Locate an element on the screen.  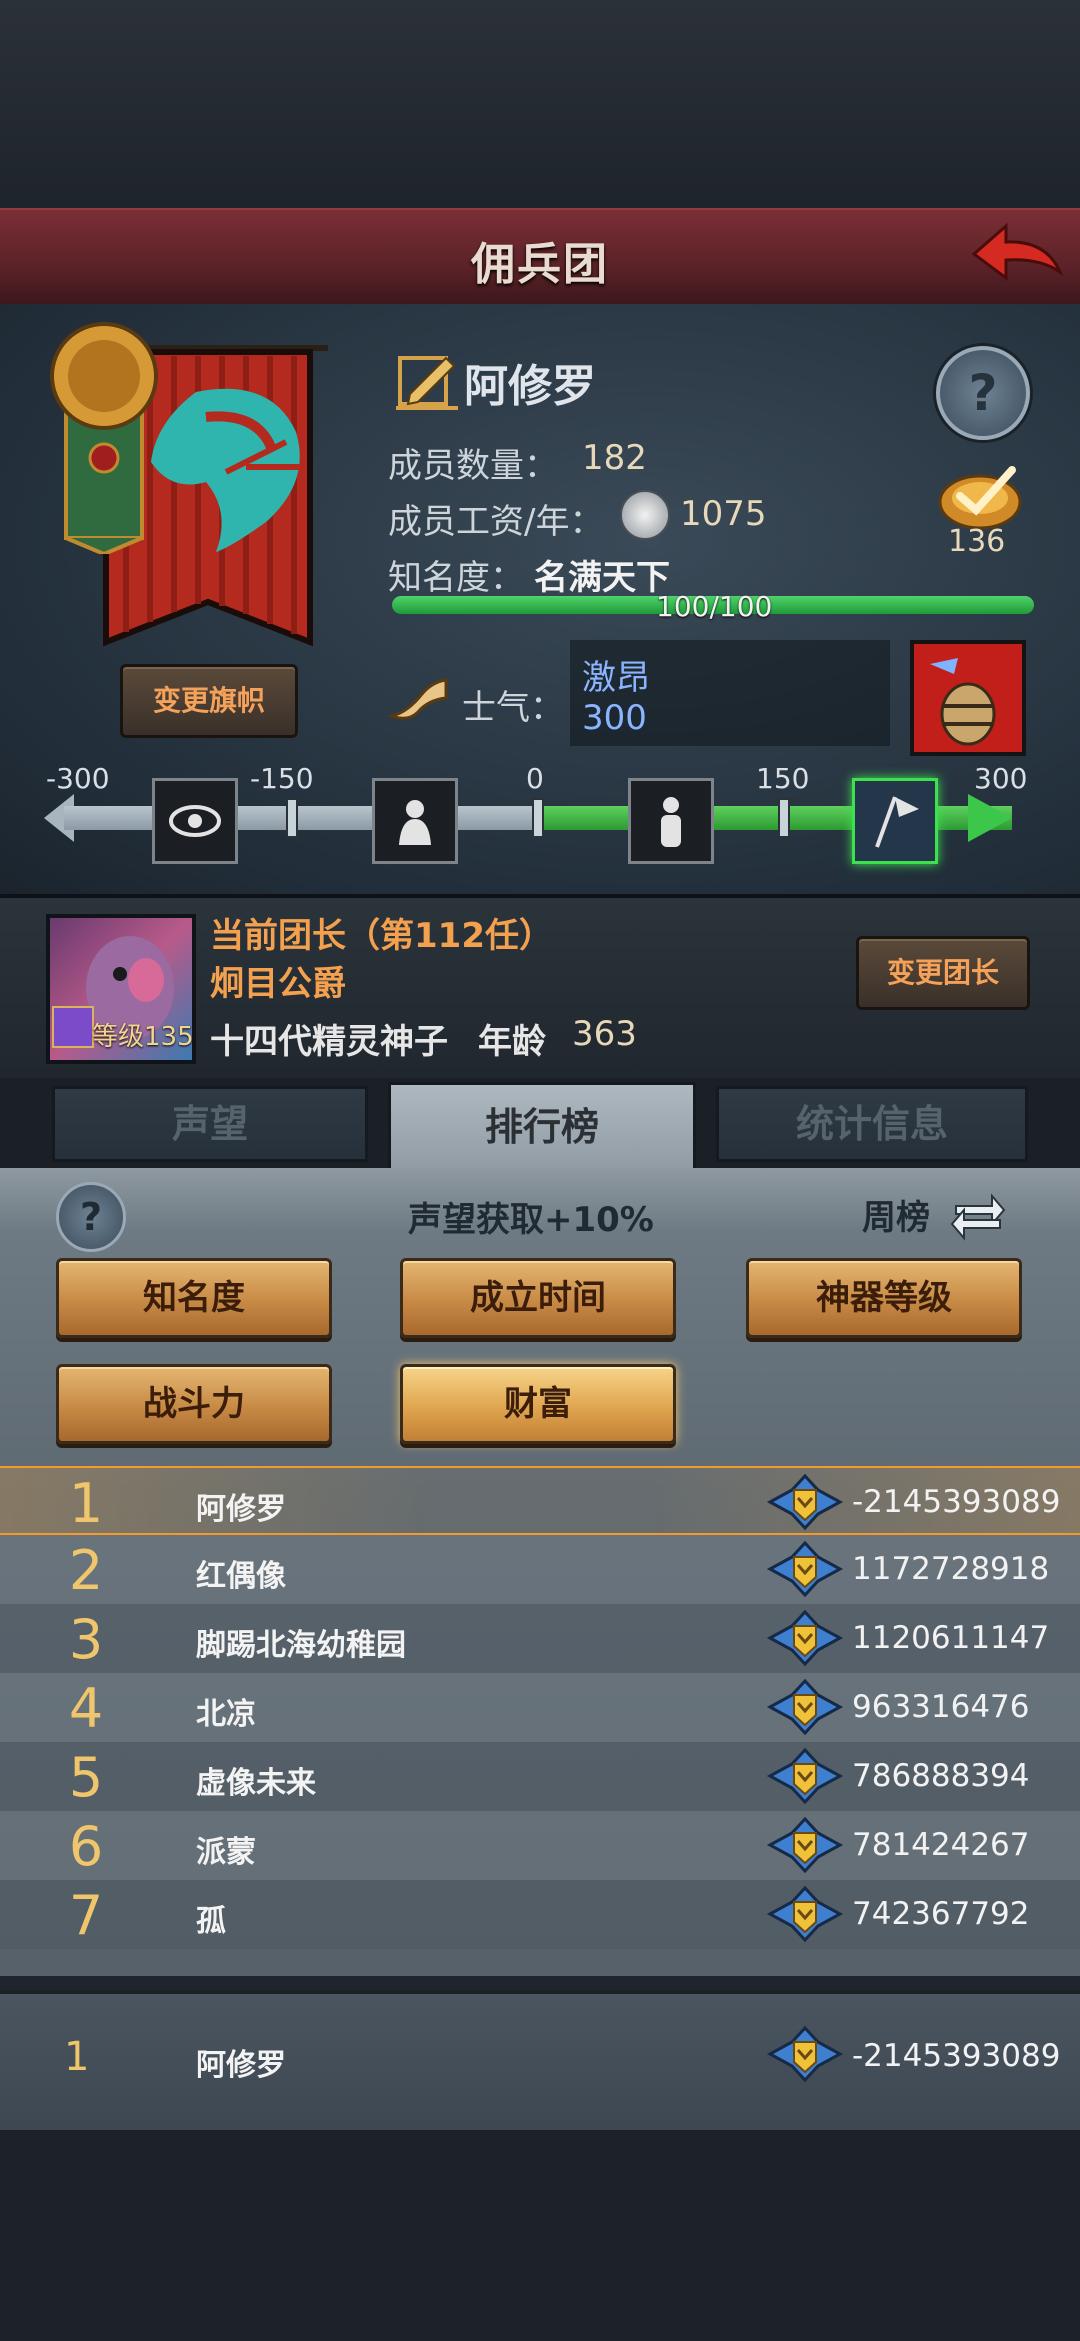
rank-number: 2 is located at coordinates (86, 1570).